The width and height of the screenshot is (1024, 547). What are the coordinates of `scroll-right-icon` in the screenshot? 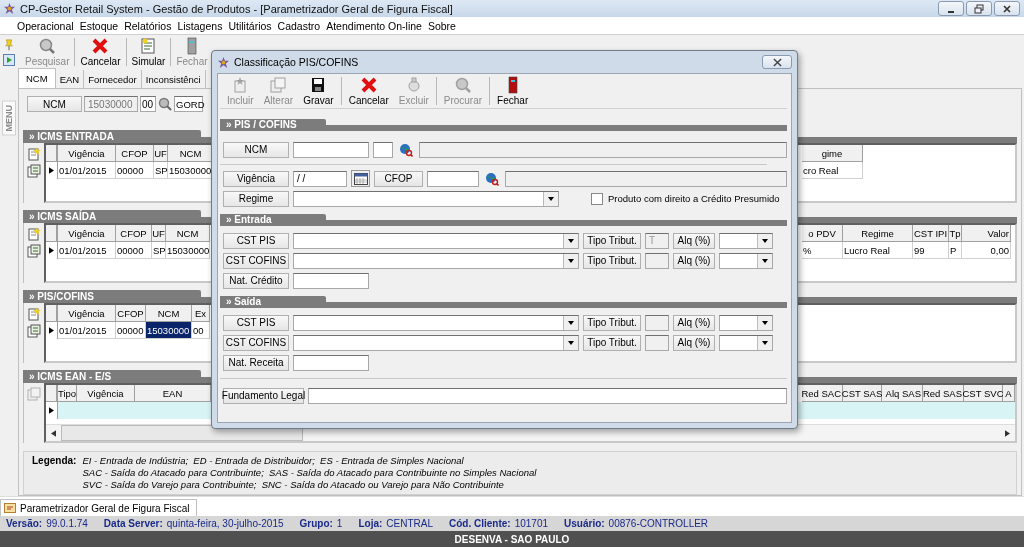 It's located at (1007, 433).